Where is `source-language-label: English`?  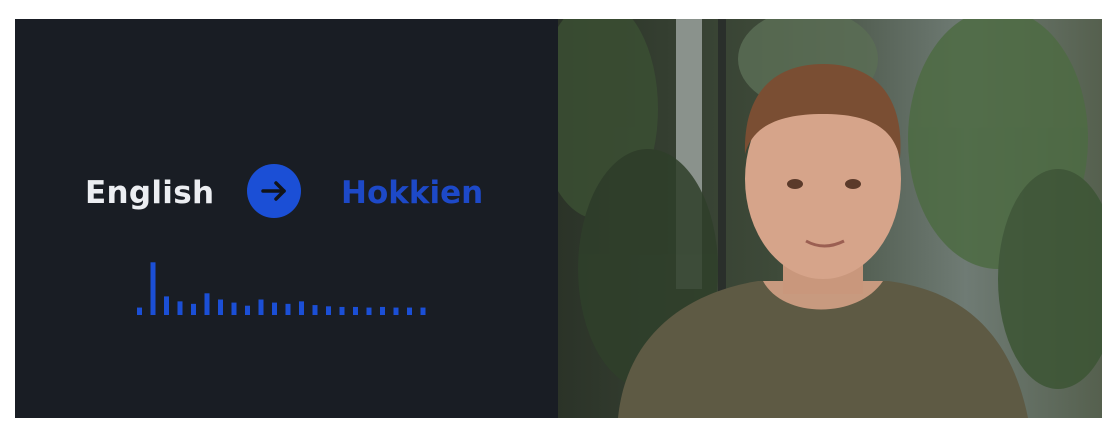 source-language-label: English is located at coordinates (150, 193).